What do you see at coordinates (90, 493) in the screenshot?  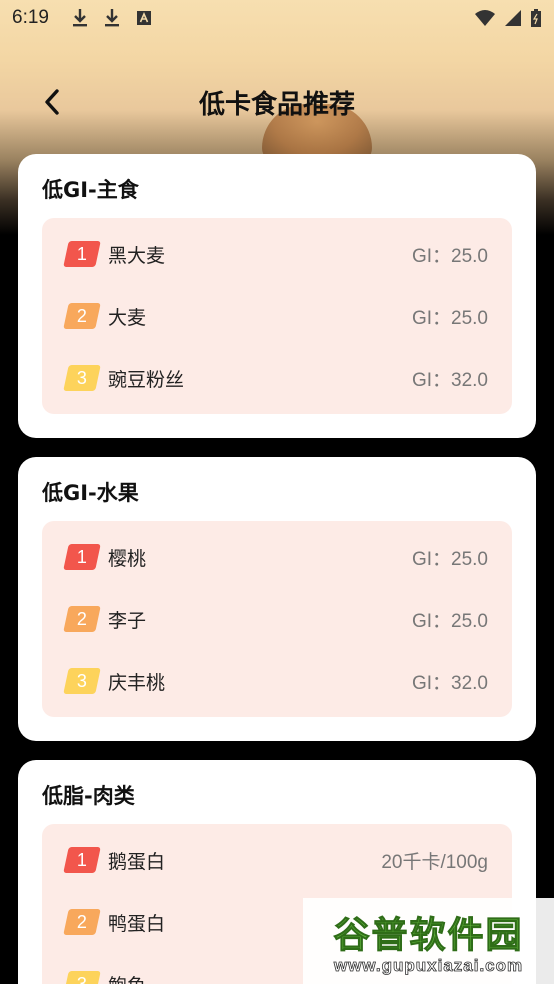 I see `section-title: 低GI-水果` at bounding box center [90, 493].